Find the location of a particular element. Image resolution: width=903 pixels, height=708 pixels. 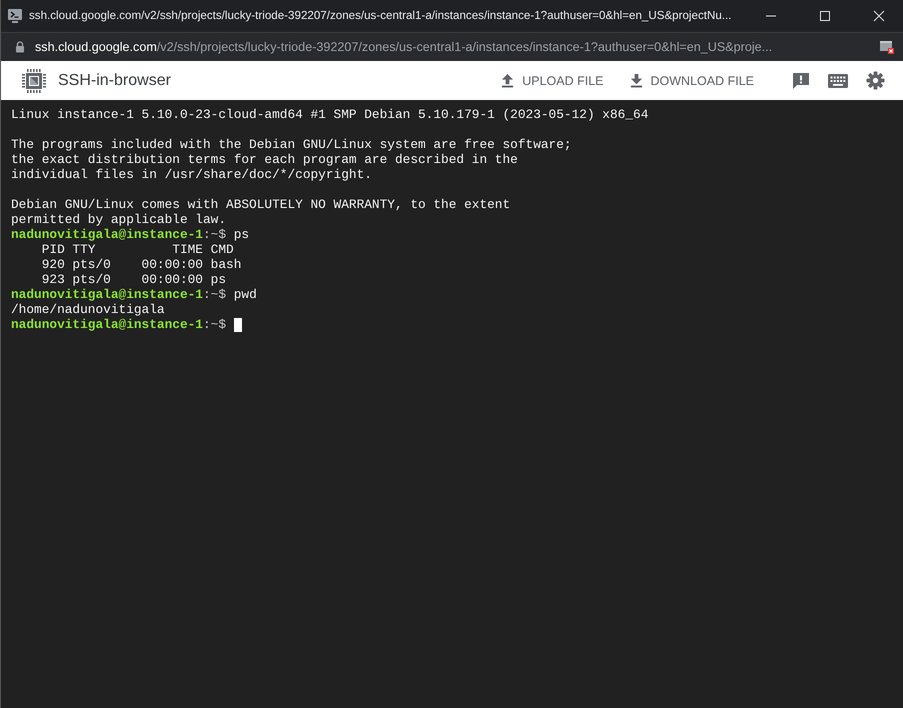

app-title: SSH-in-browser is located at coordinates (114, 81).